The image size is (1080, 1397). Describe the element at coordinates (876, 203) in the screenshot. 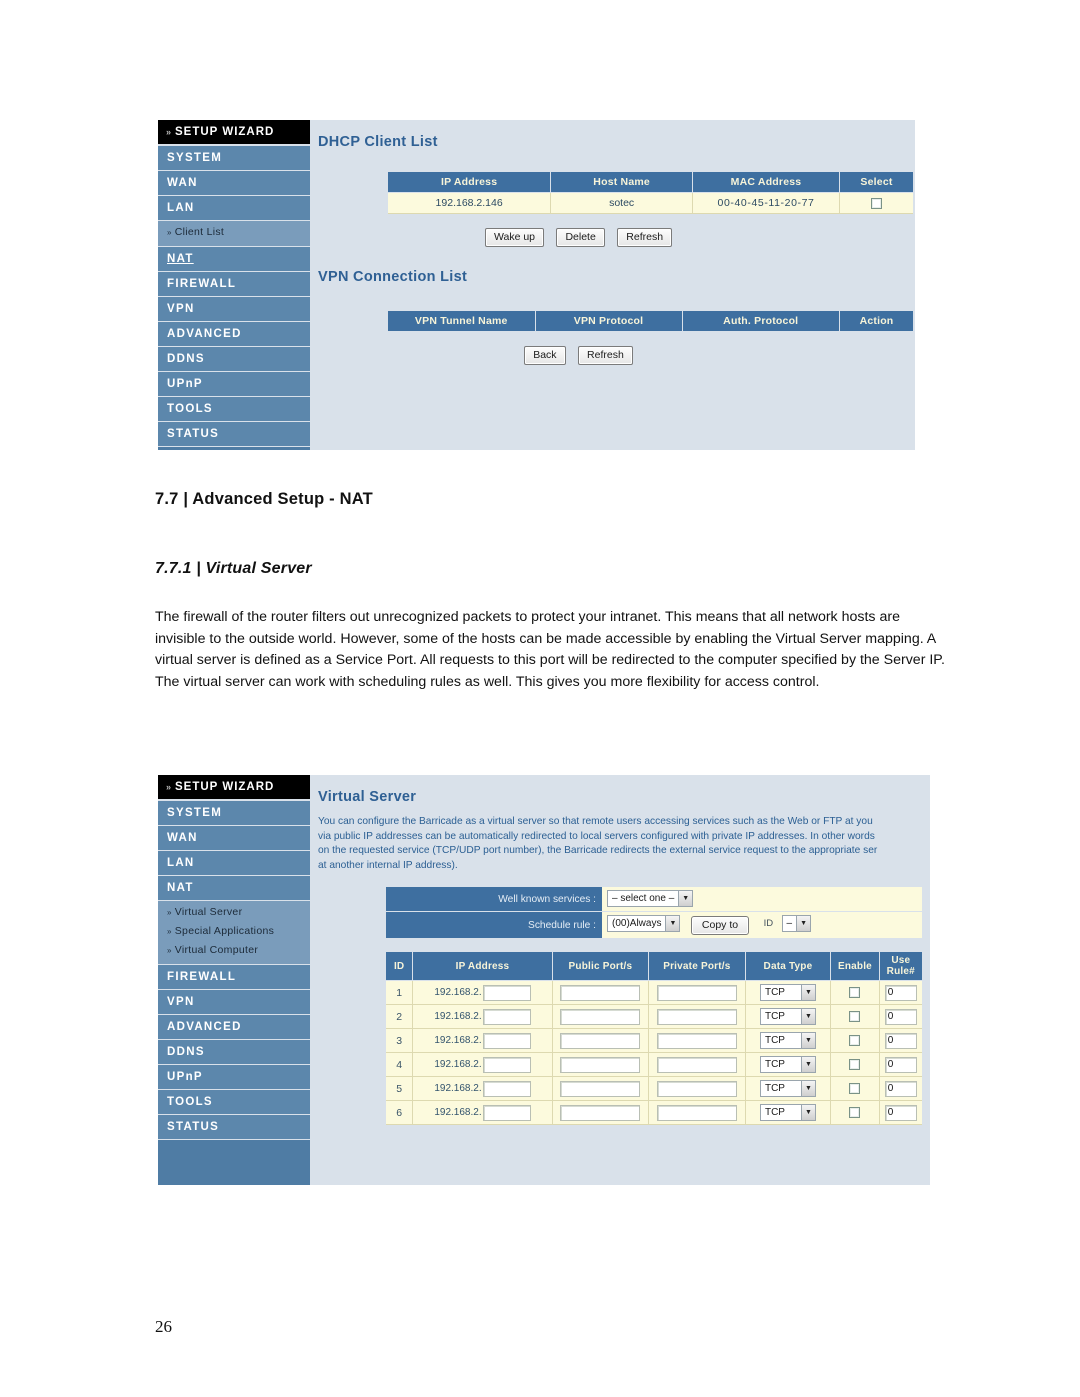

I see `select-checkbox` at that location.